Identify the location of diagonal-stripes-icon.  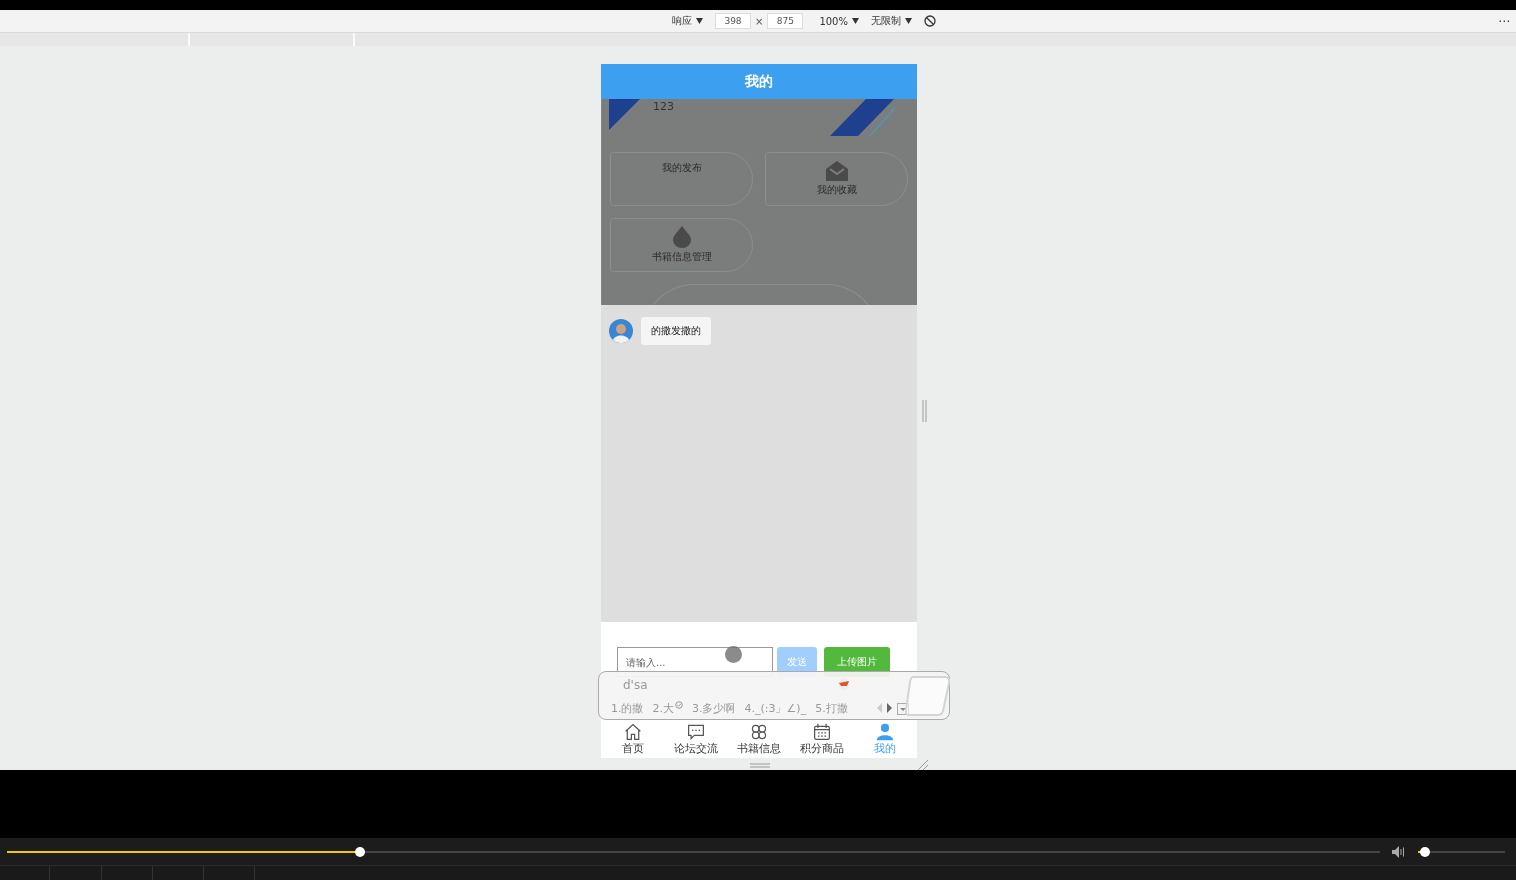
(863, 117).